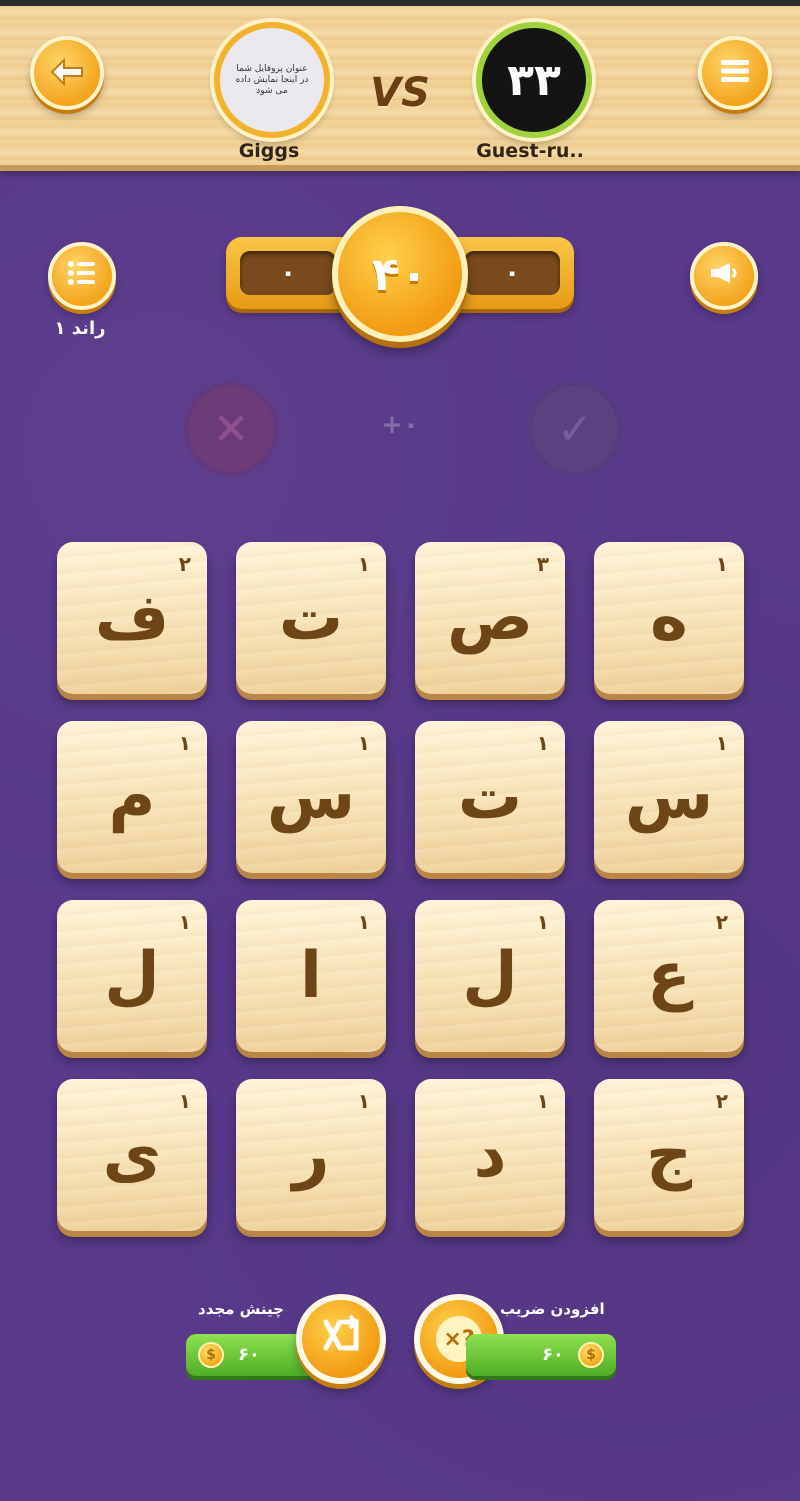 The width and height of the screenshot is (800, 1501). I want to click on player-right-avatar: ۳۳, so click(534, 80).